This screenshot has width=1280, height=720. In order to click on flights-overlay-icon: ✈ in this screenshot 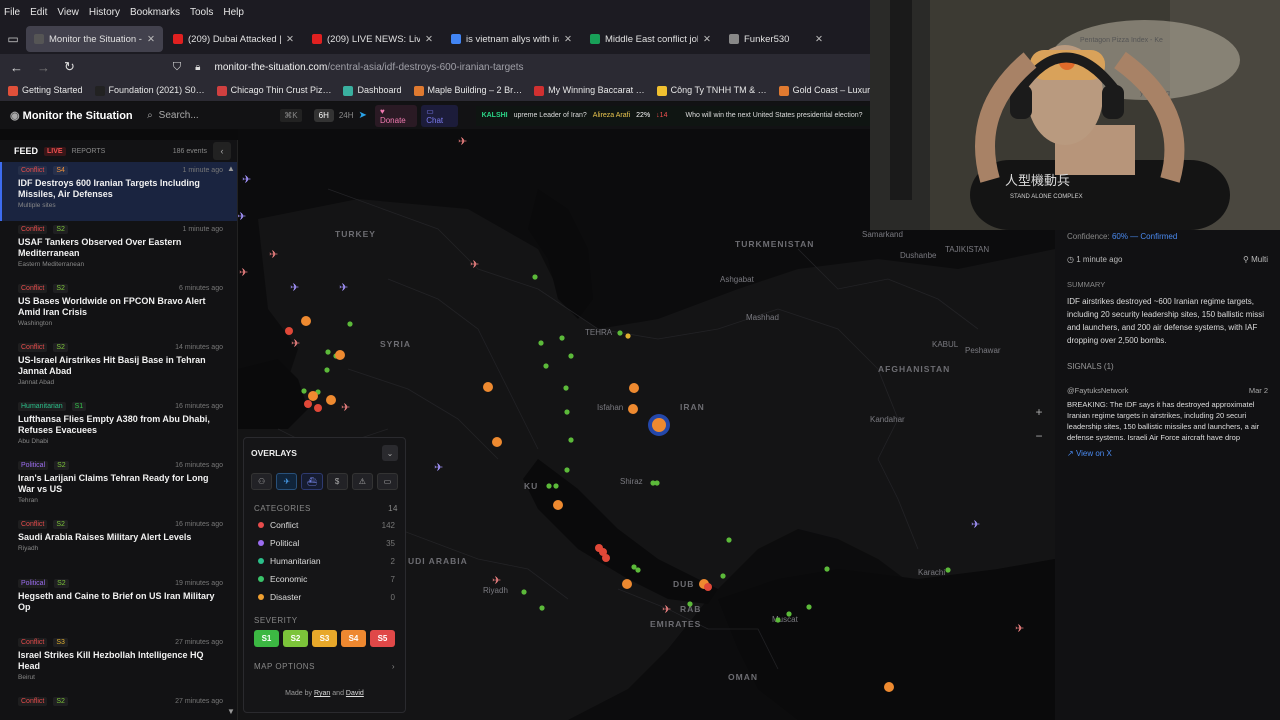, I will do `click(287, 481)`.